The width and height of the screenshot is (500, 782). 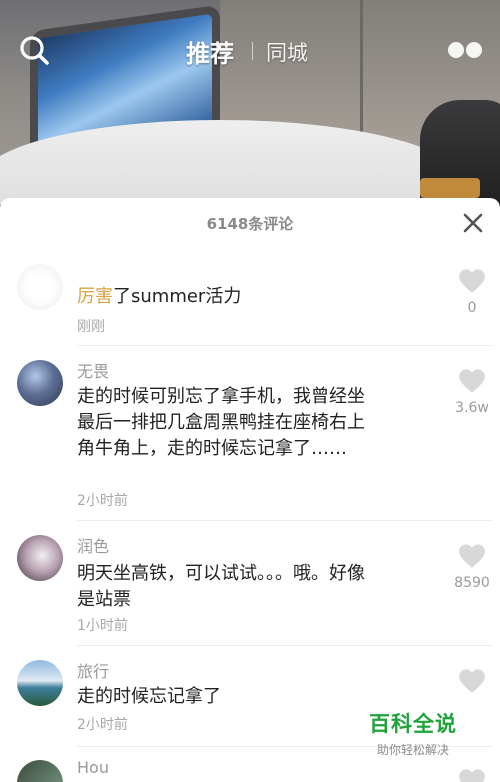 I want to click on top-bar: 推荐 同城, so click(x=250, y=50).